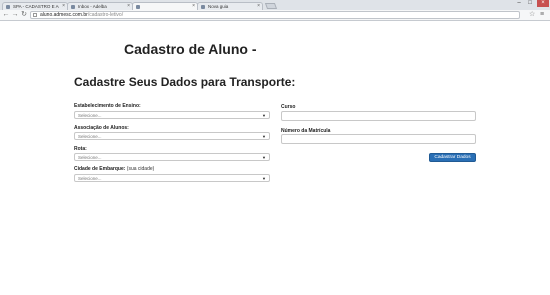  Describe the element at coordinates (101, 128) in the screenshot. I see `field-label-associacao: Associação de Alunos:` at that location.